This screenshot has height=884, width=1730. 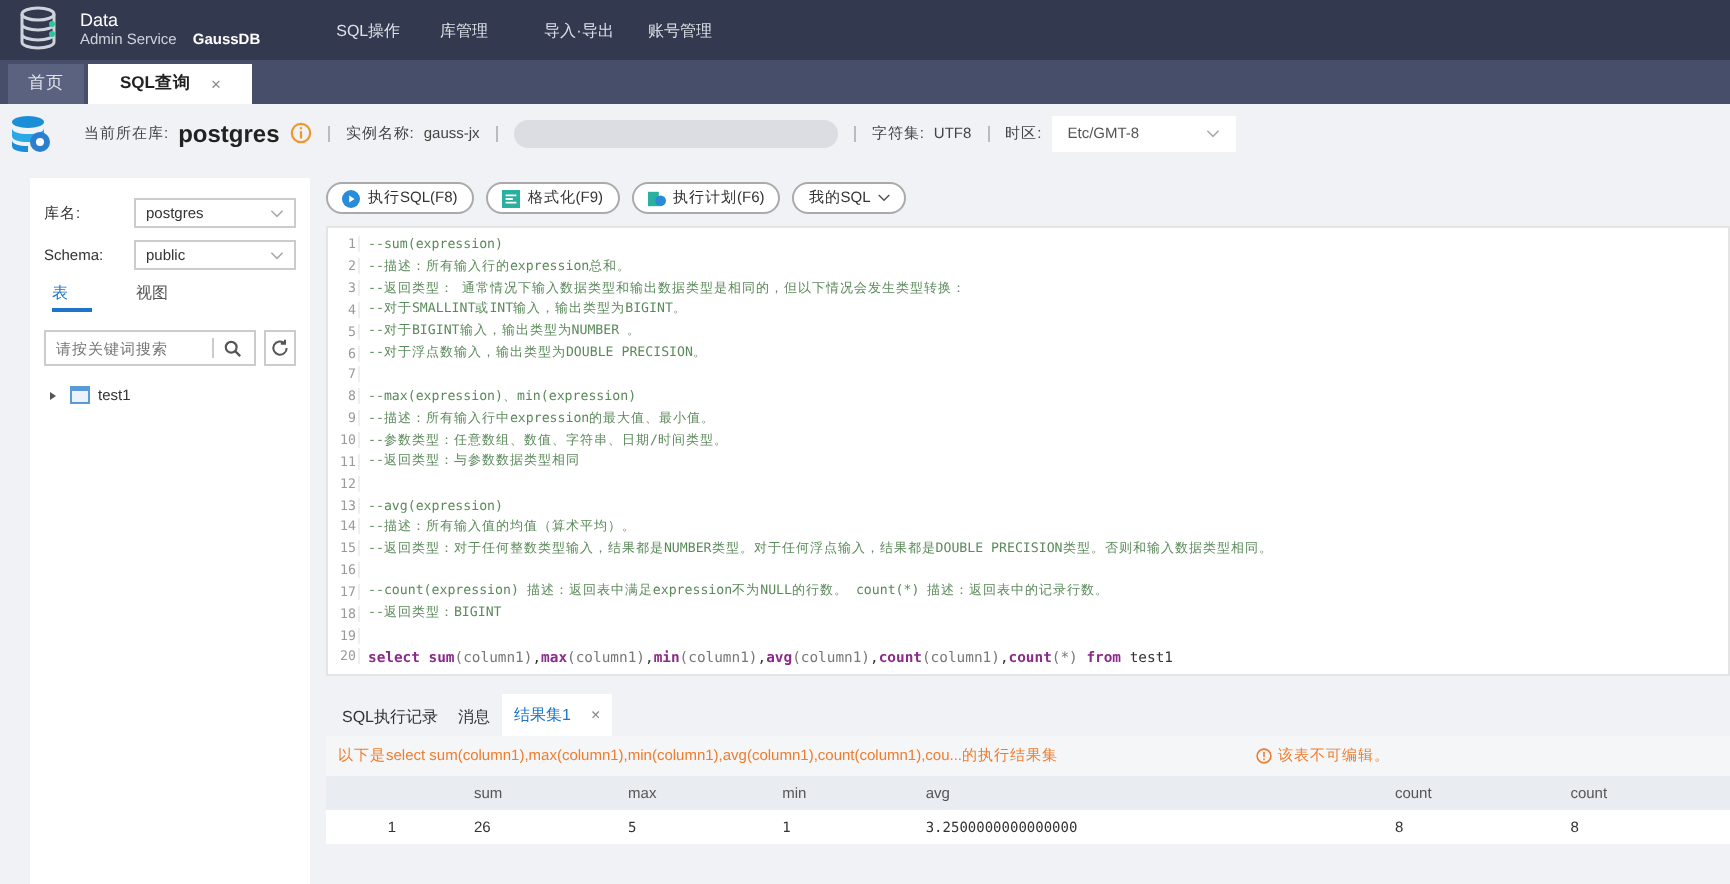 What do you see at coordinates (557, 715) in the screenshot?
I see `result-tab: 结果集1 ×` at bounding box center [557, 715].